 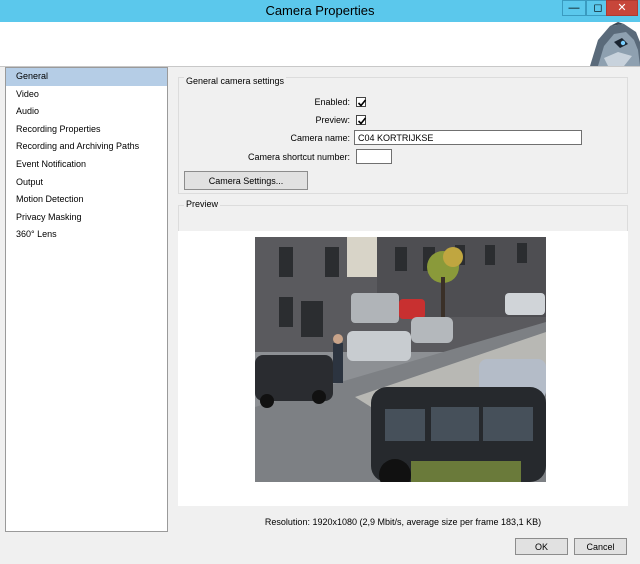 What do you see at coordinates (235, 81) in the screenshot?
I see `general-section-title: General camera settings` at bounding box center [235, 81].